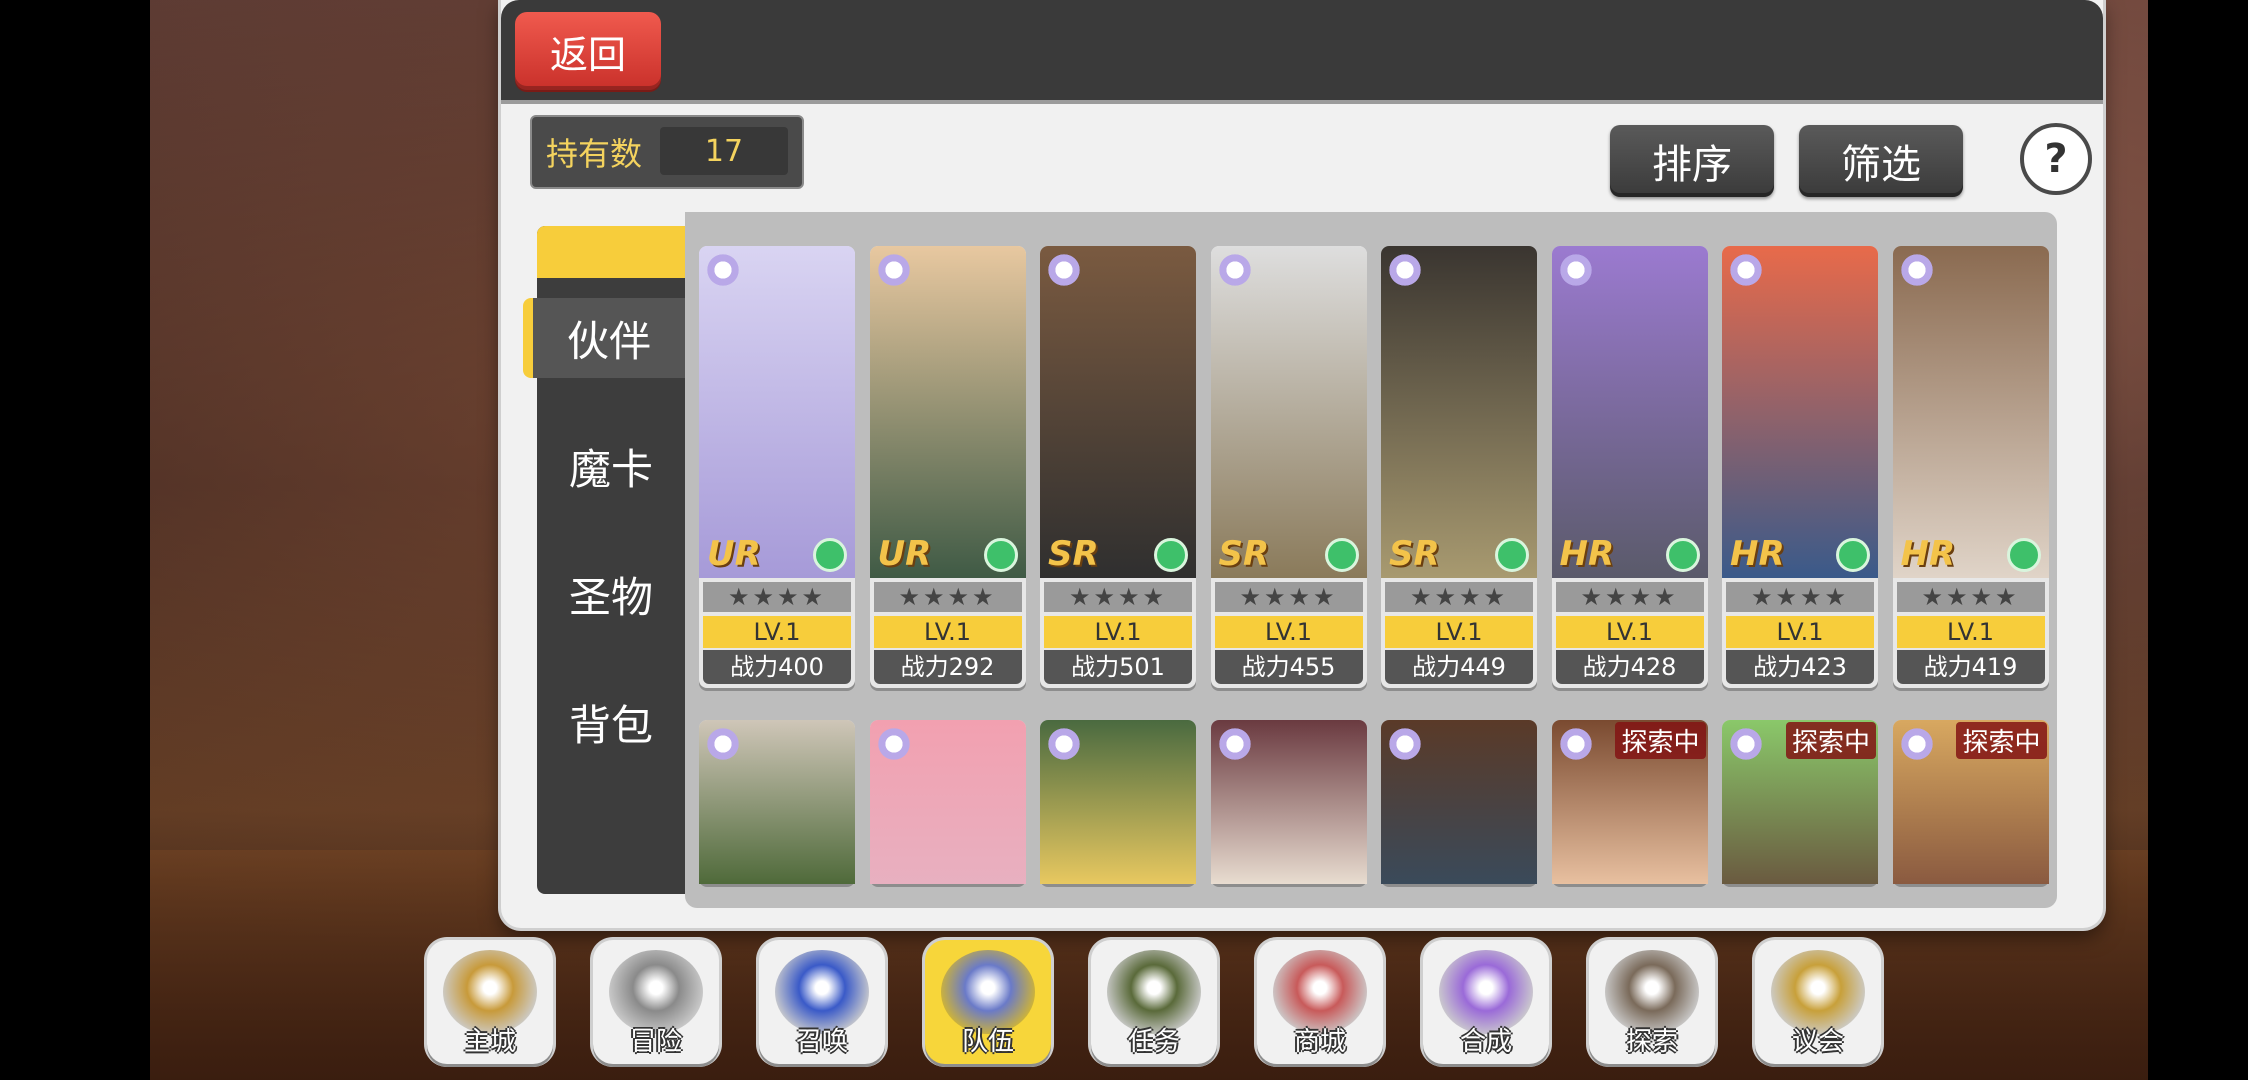  I want to click on power-label: 战力501, so click(1118, 667).